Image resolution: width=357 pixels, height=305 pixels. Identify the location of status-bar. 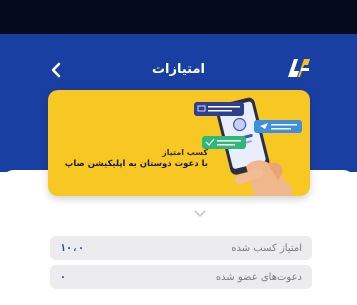
(178, 17).